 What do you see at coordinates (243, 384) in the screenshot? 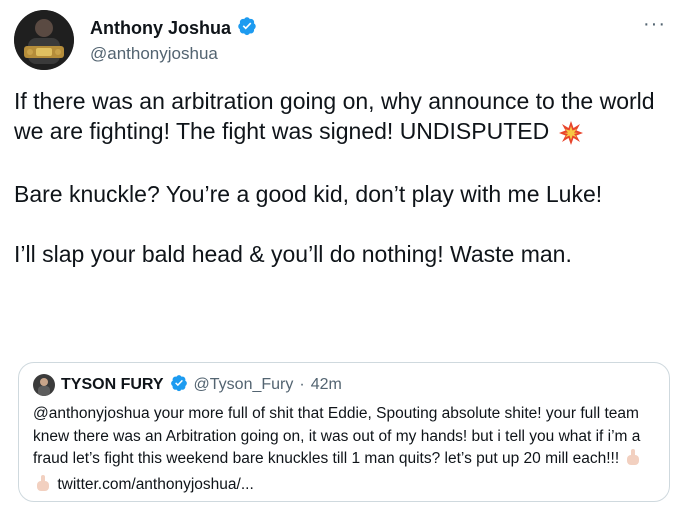
I see `quoted-author-handle: @Tyson_Fury` at bounding box center [243, 384].